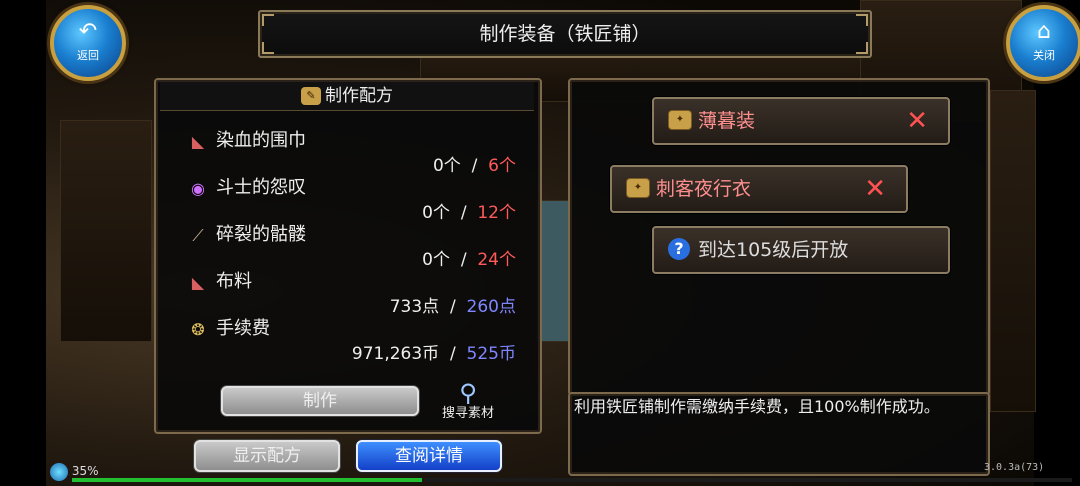  I want to click on recipe-title: 制作配方, so click(359, 96).